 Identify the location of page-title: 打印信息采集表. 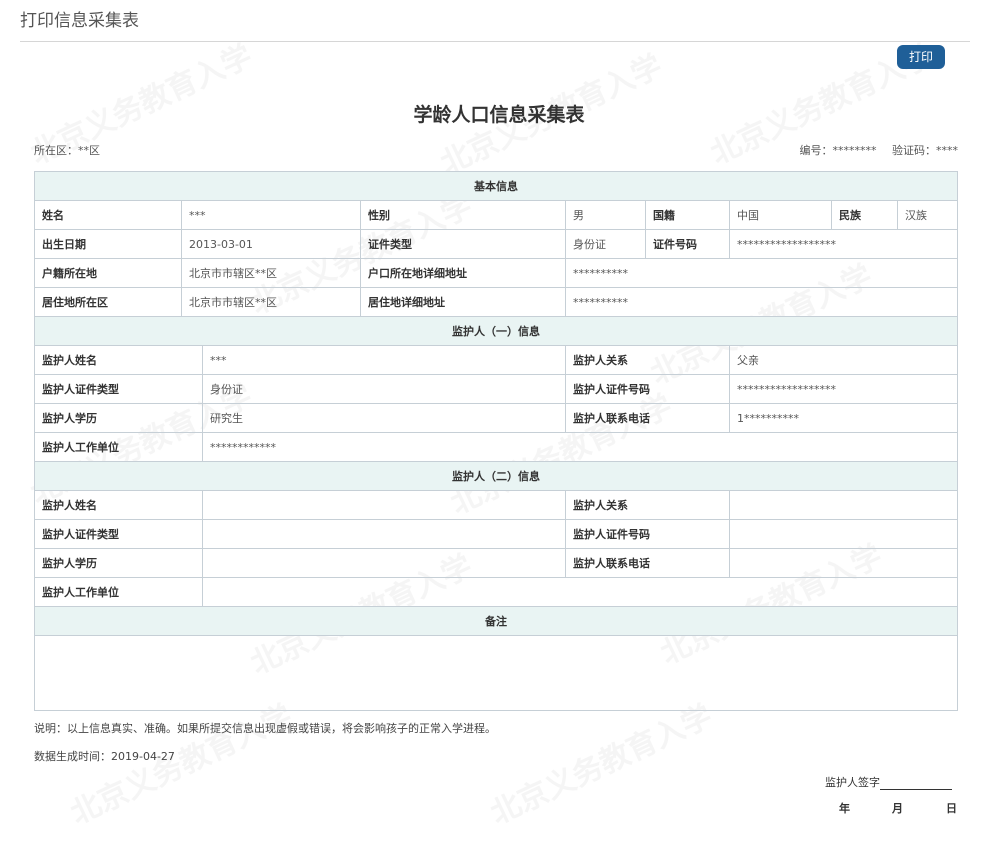
(495, 24).